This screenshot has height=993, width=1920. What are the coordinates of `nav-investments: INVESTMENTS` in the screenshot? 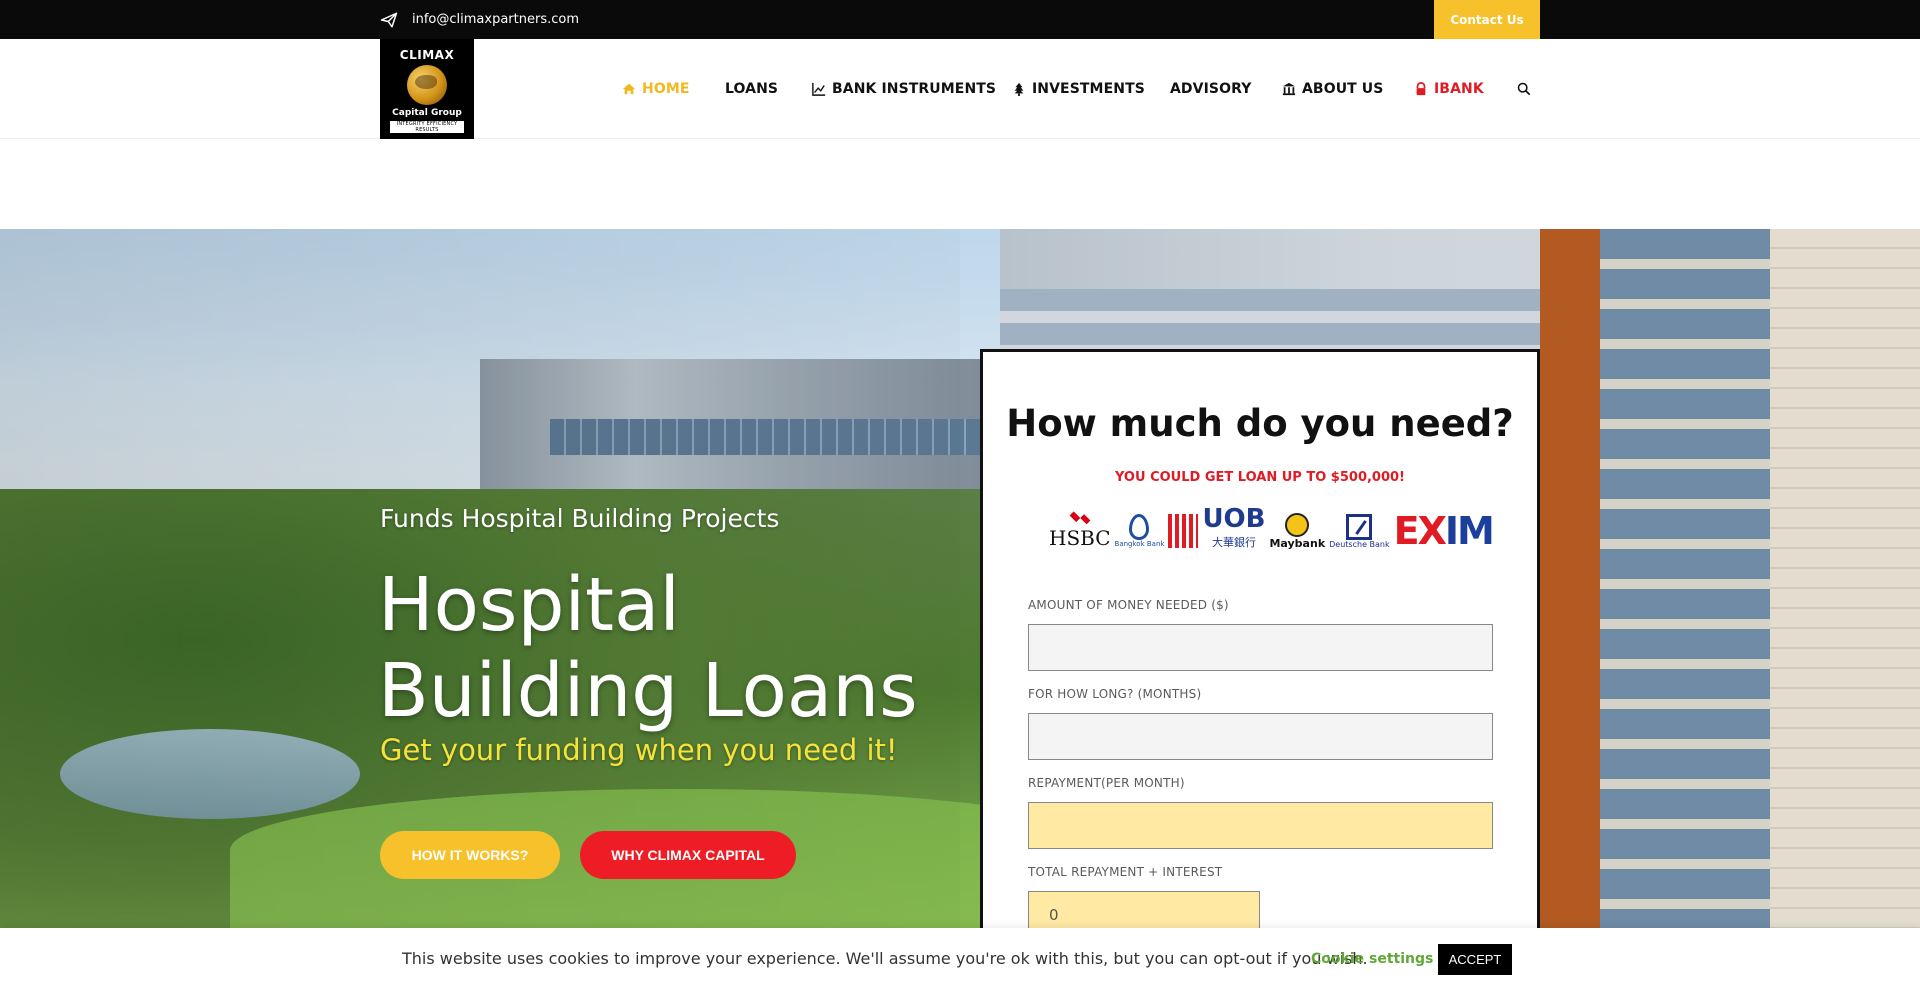 It's located at (1078, 89).